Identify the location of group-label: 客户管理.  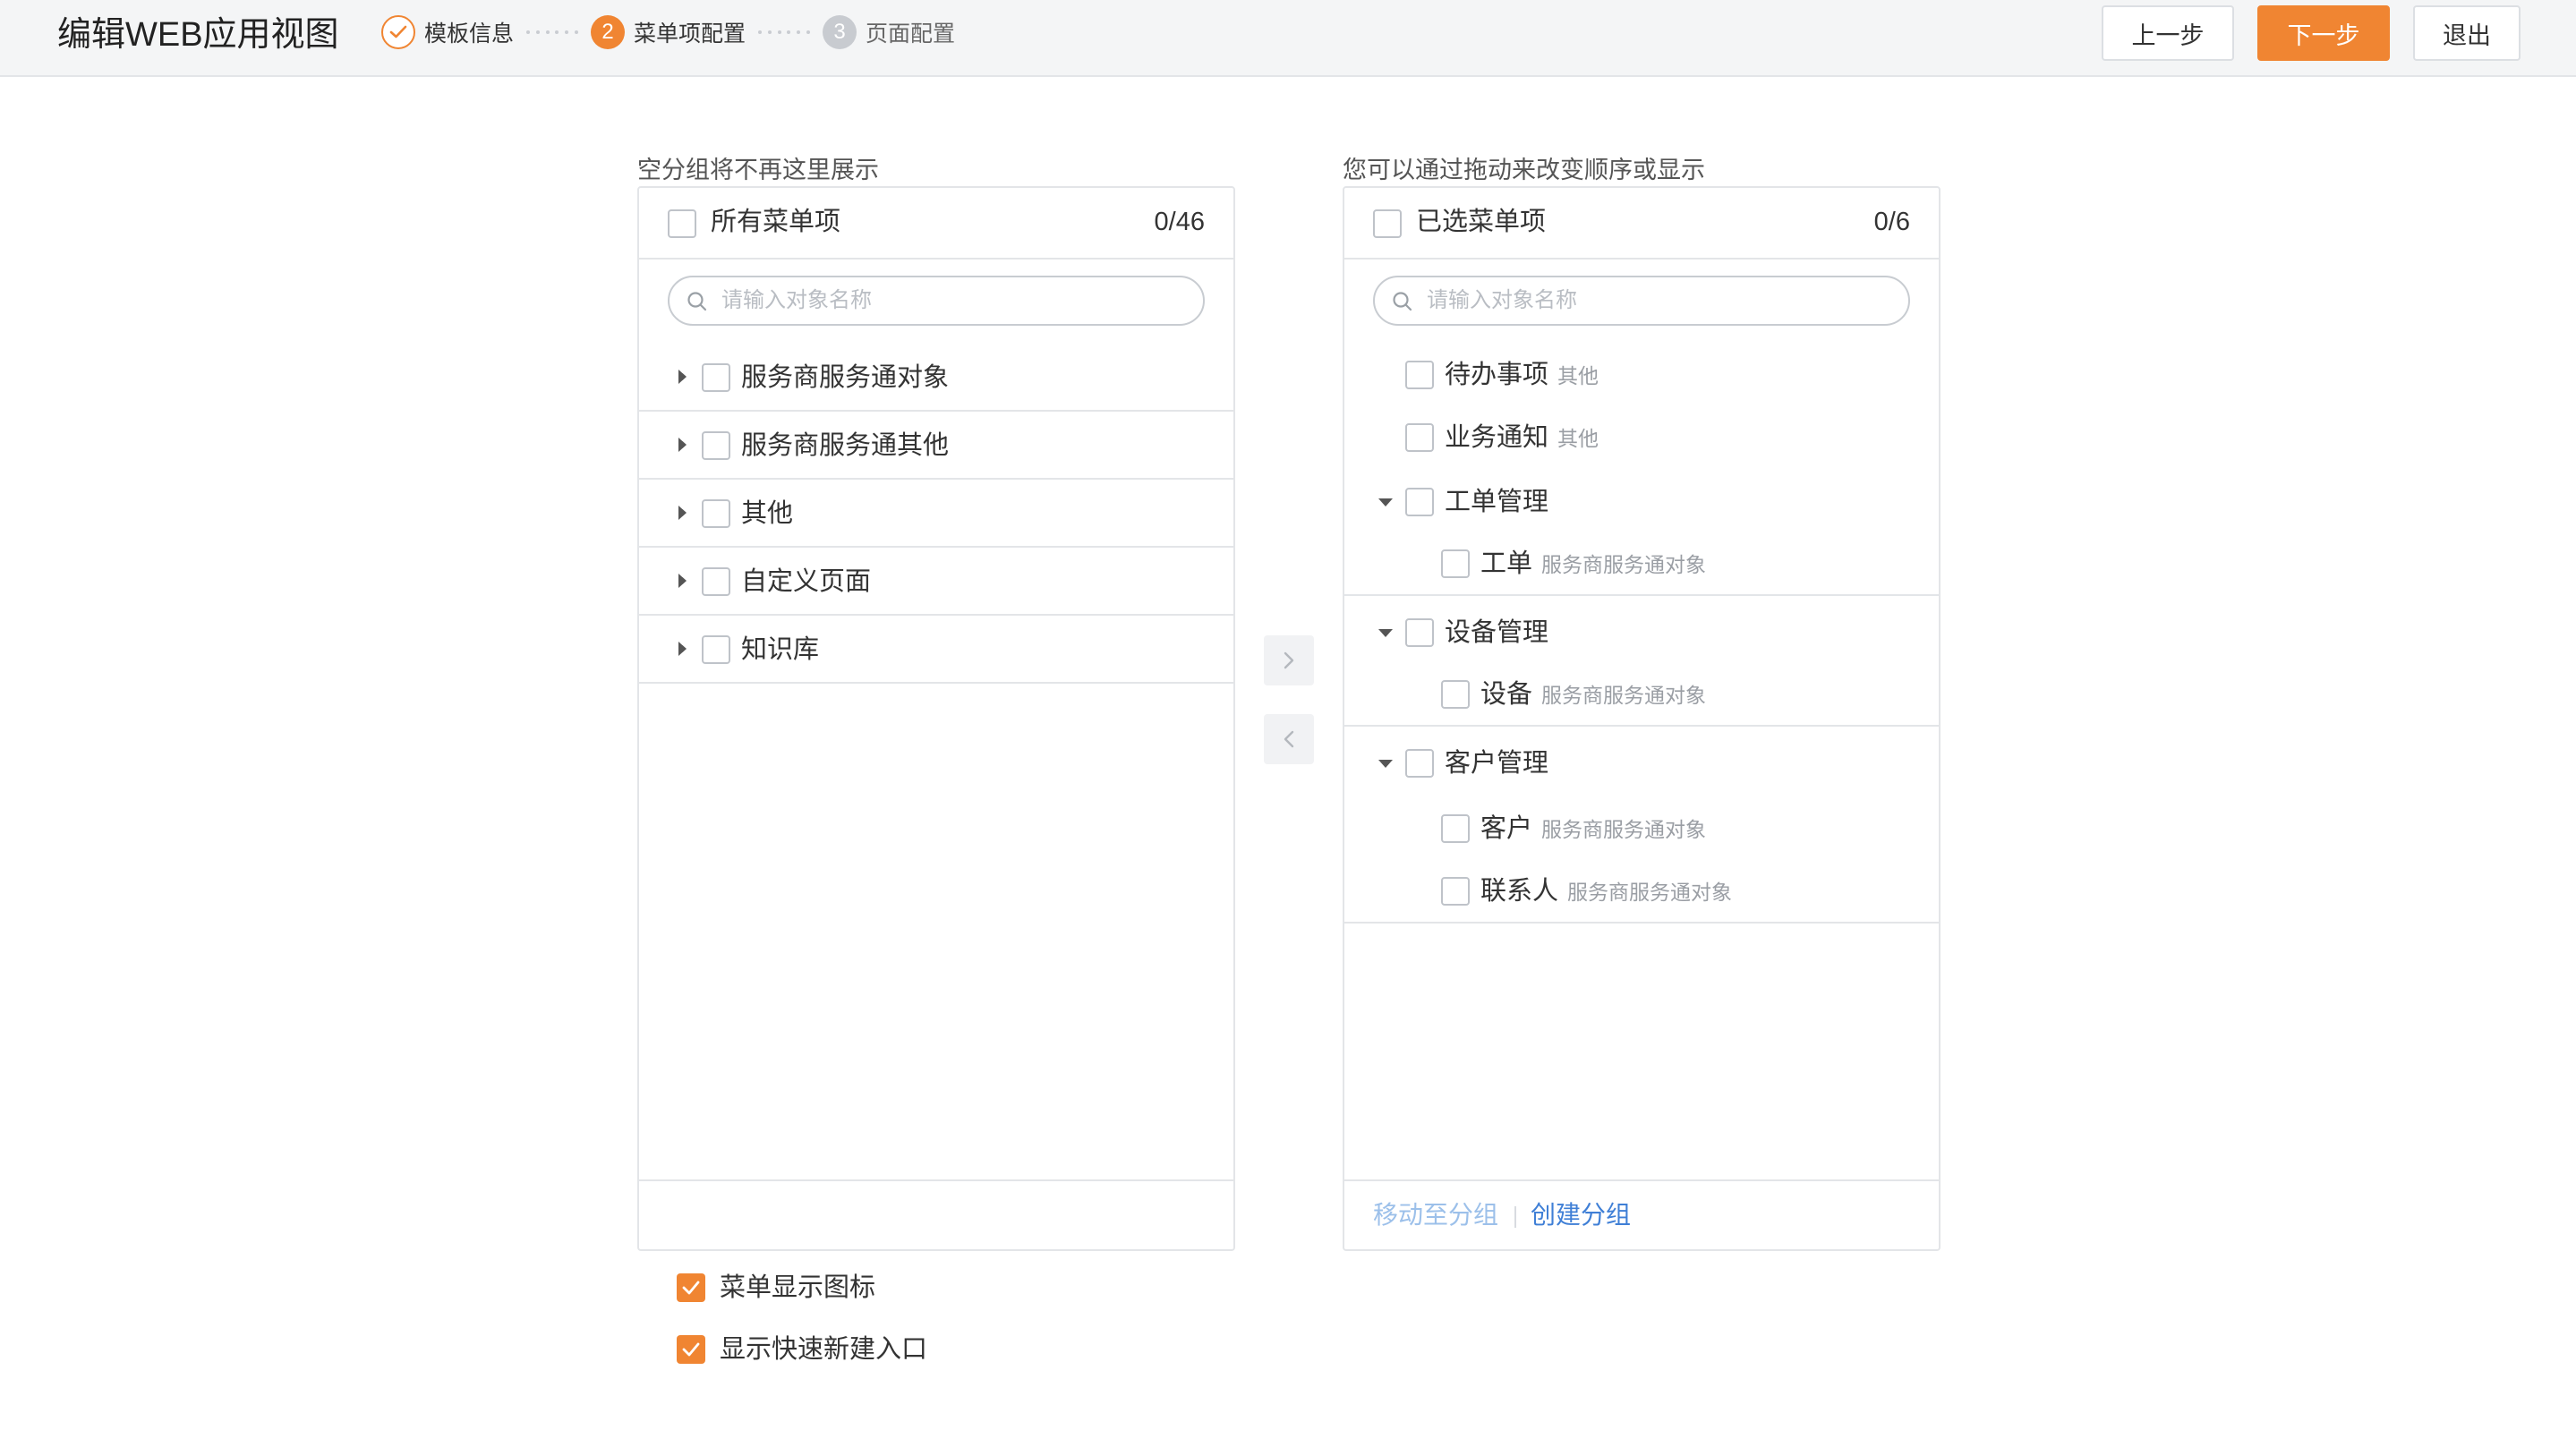
(1497, 764).